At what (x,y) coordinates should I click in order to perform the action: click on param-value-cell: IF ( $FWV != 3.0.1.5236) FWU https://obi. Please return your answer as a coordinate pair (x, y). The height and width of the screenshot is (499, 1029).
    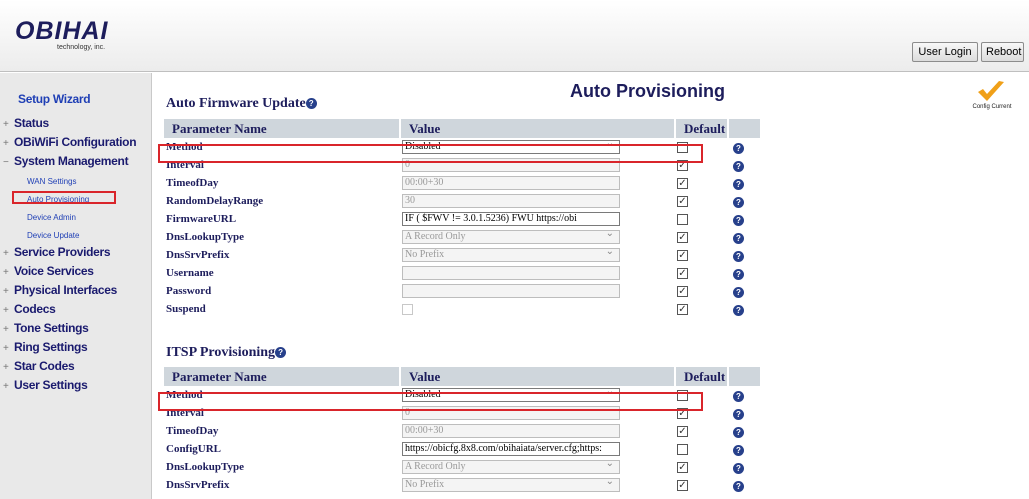
    Looking at the image, I should click on (537, 219).